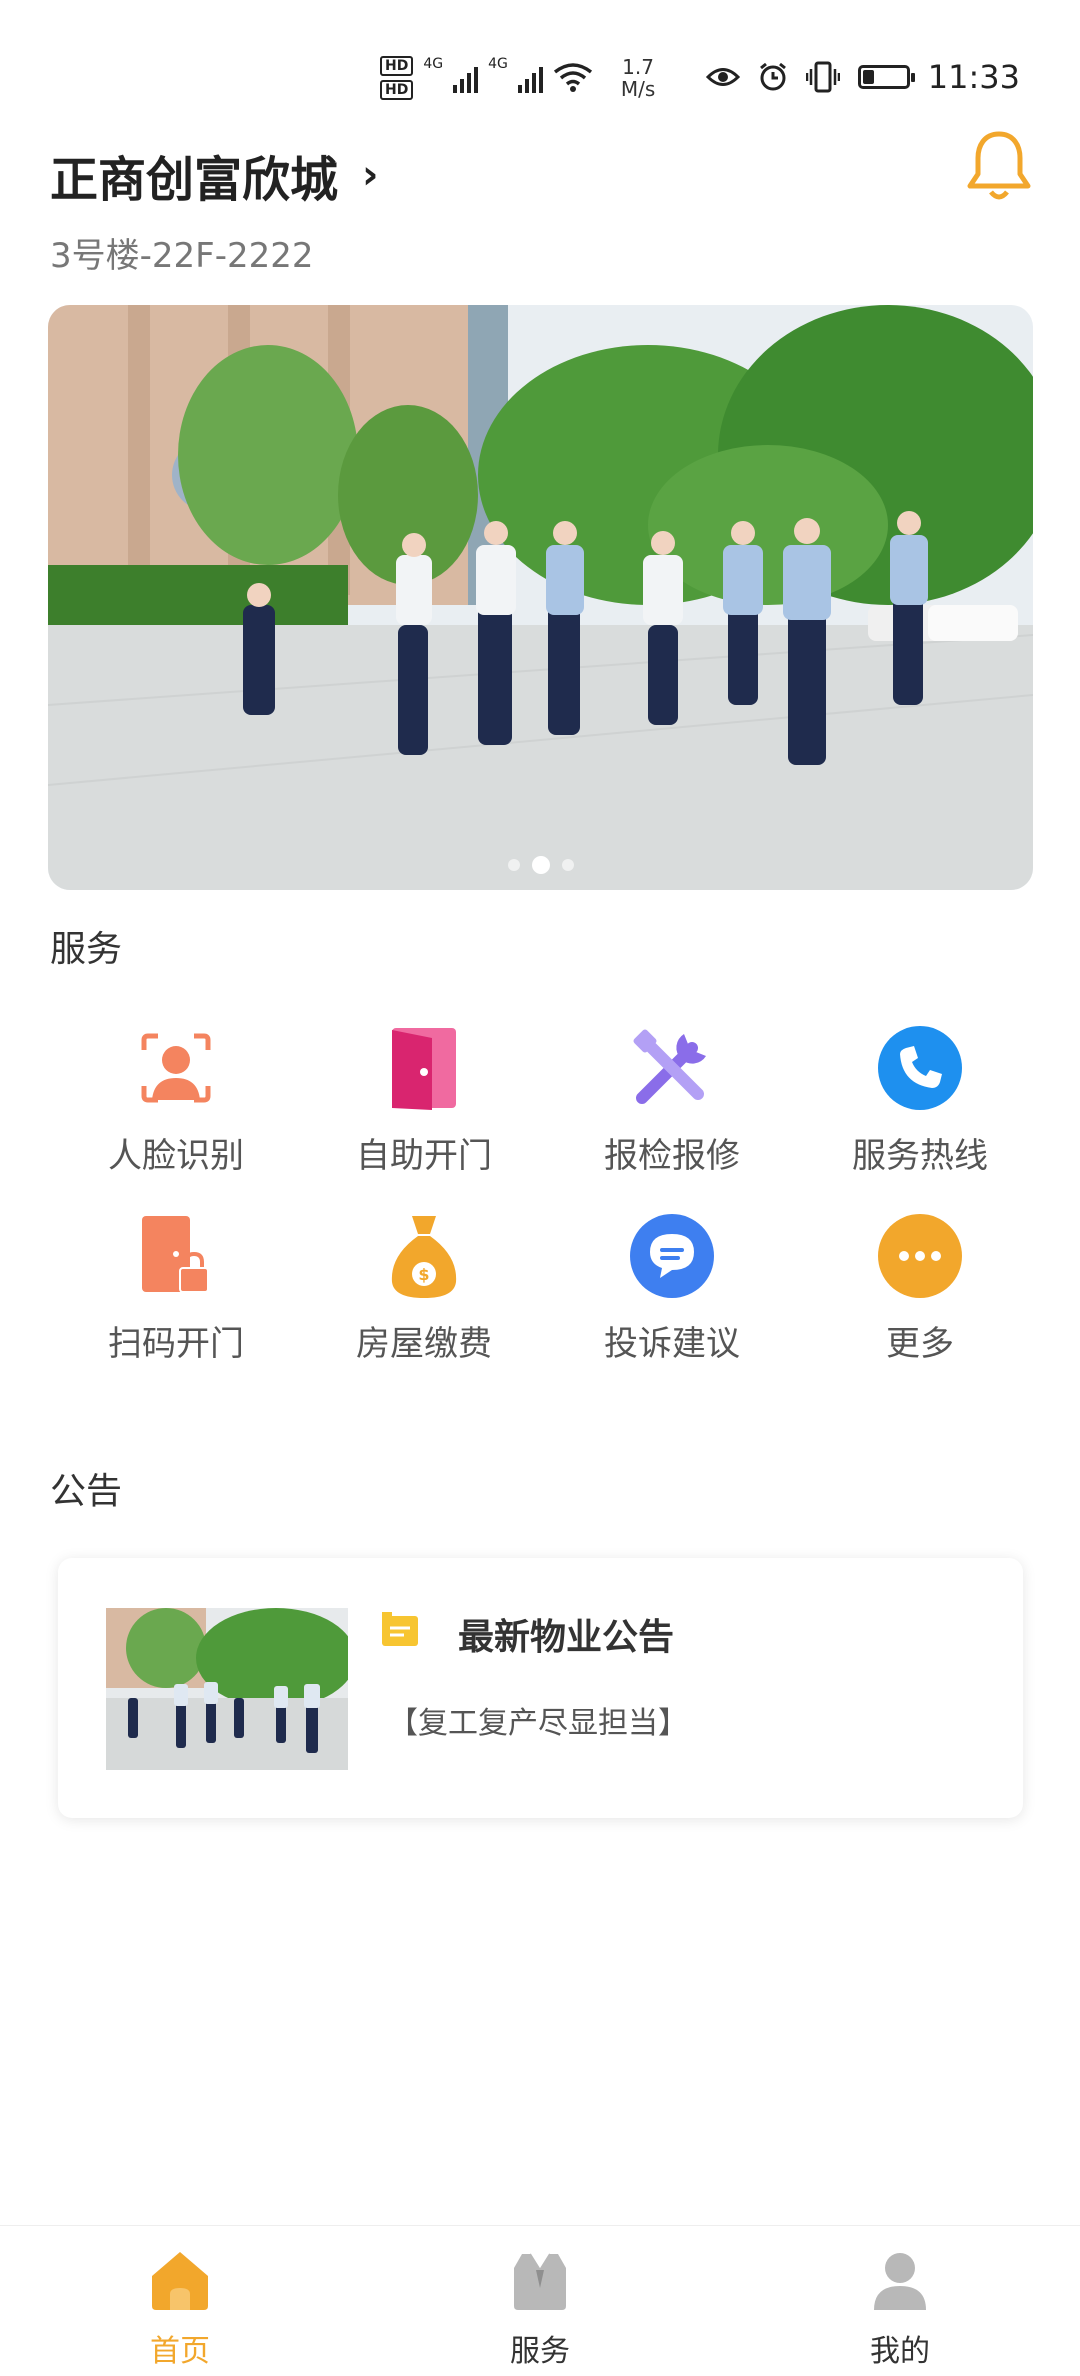 The image size is (1080, 2376). What do you see at coordinates (540, 2351) in the screenshot?
I see `tab-label: 服务` at bounding box center [540, 2351].